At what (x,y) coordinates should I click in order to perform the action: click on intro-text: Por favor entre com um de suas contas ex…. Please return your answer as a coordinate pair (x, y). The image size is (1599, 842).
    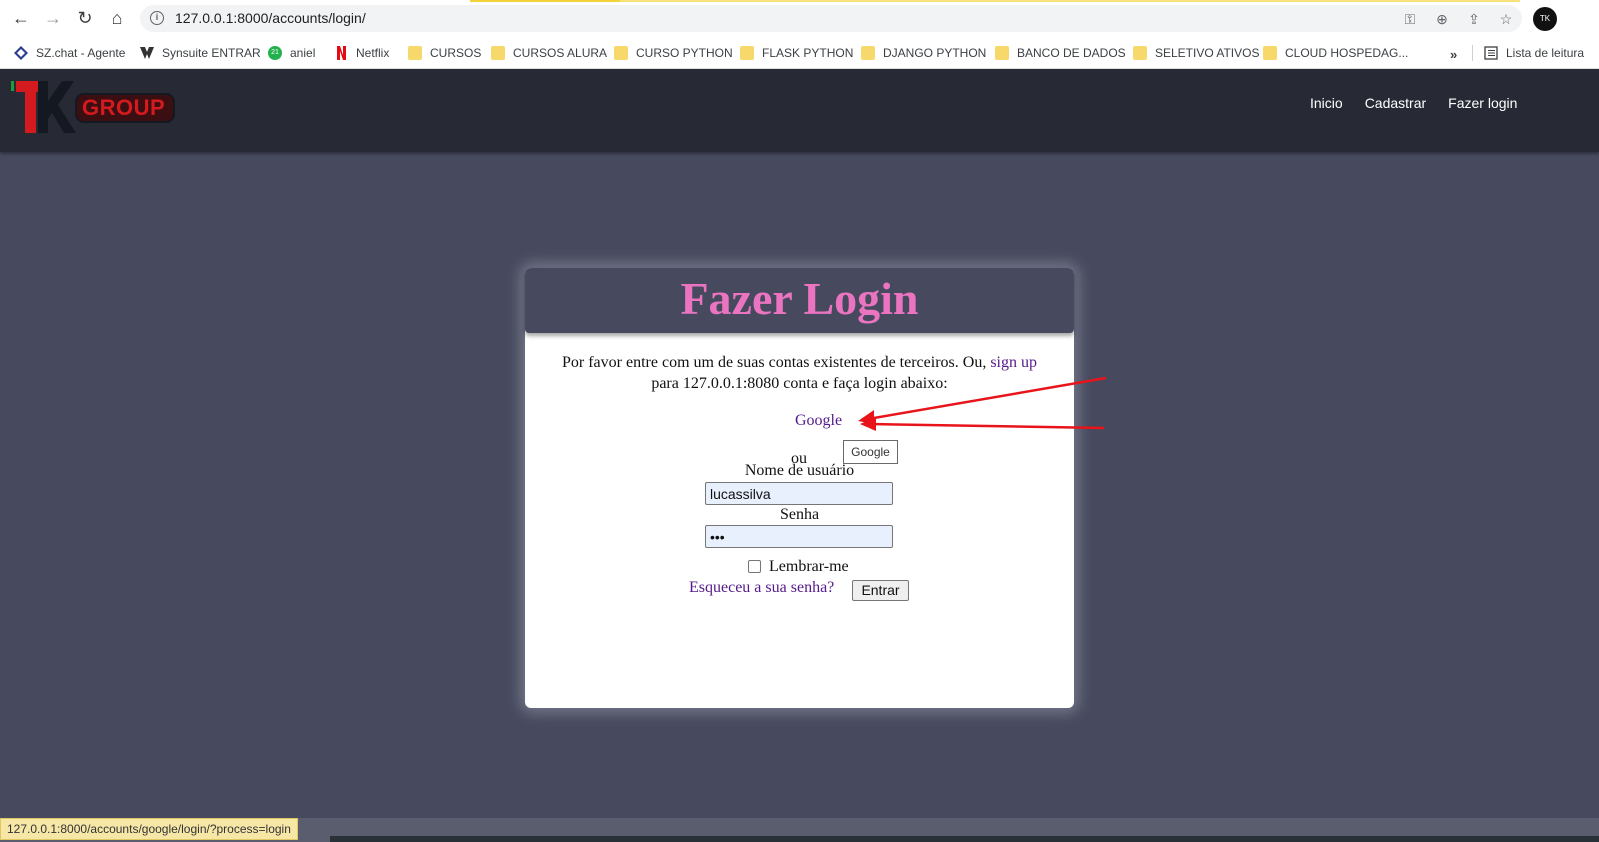
    Looking at the image, I should click on (776, 362).